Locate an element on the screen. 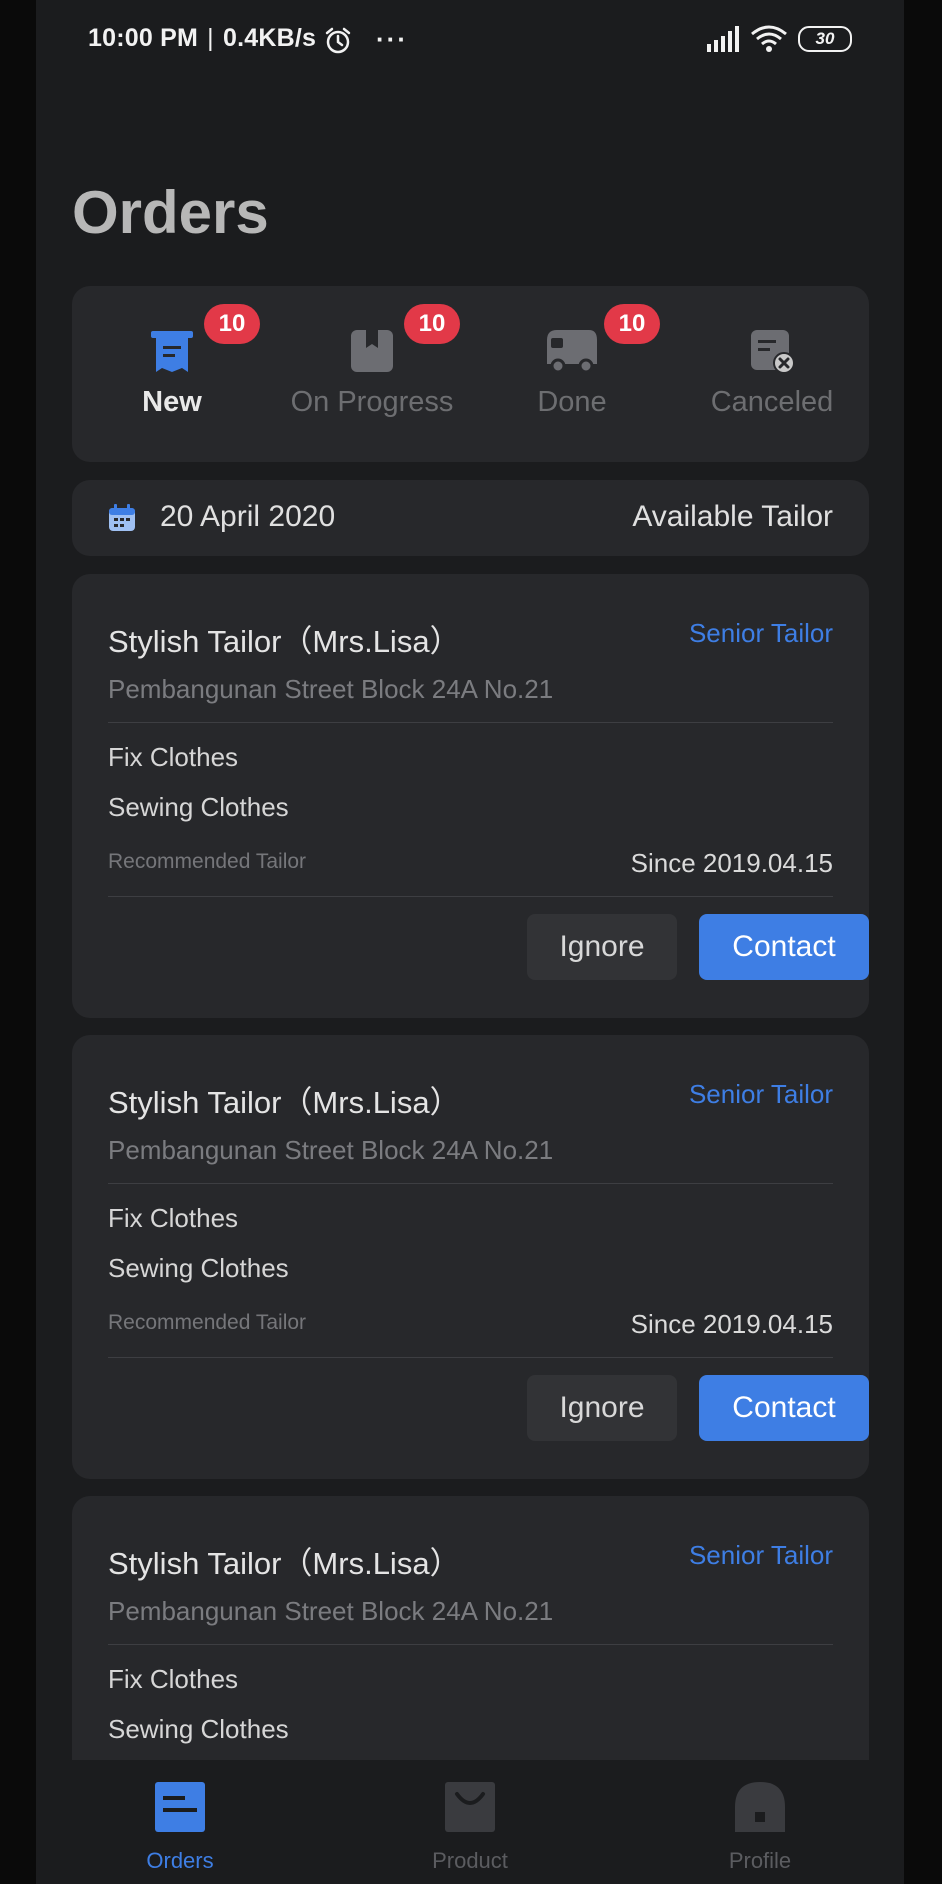  tab-on-progress: 10 On Progress is located at coordinates (372, 374).